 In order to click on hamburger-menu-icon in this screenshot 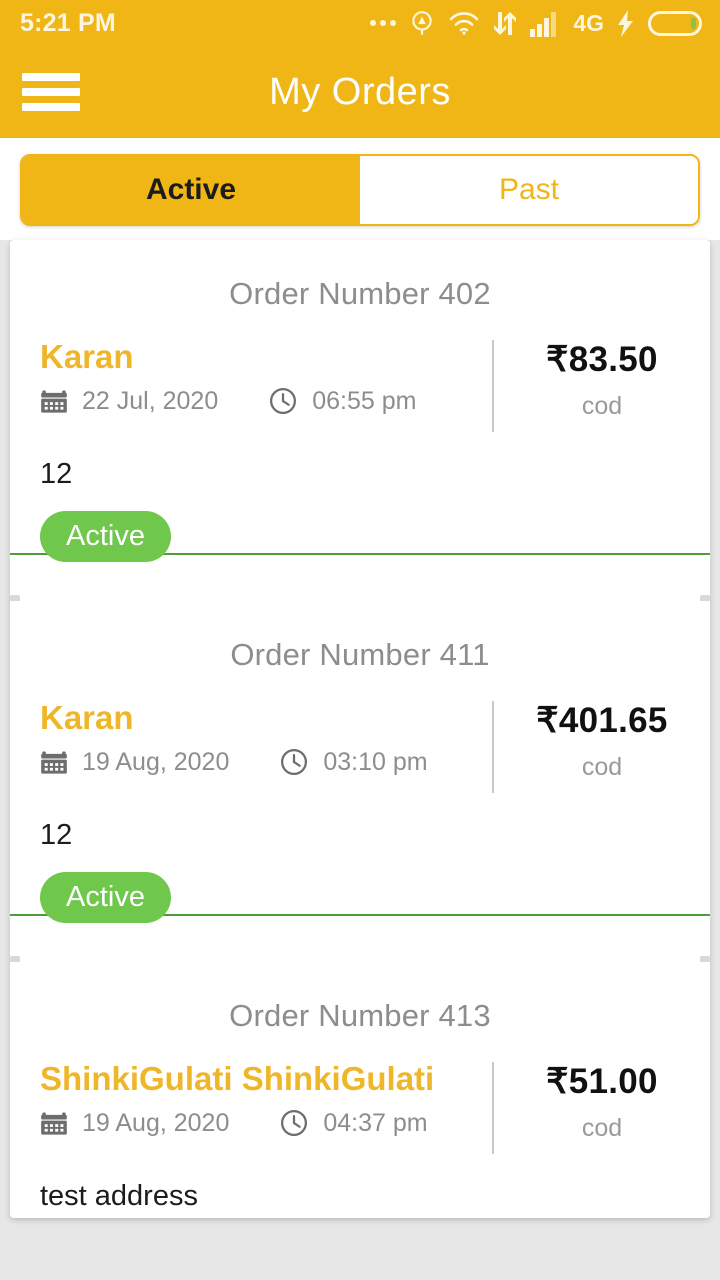, I will do `click(51, 92)`.